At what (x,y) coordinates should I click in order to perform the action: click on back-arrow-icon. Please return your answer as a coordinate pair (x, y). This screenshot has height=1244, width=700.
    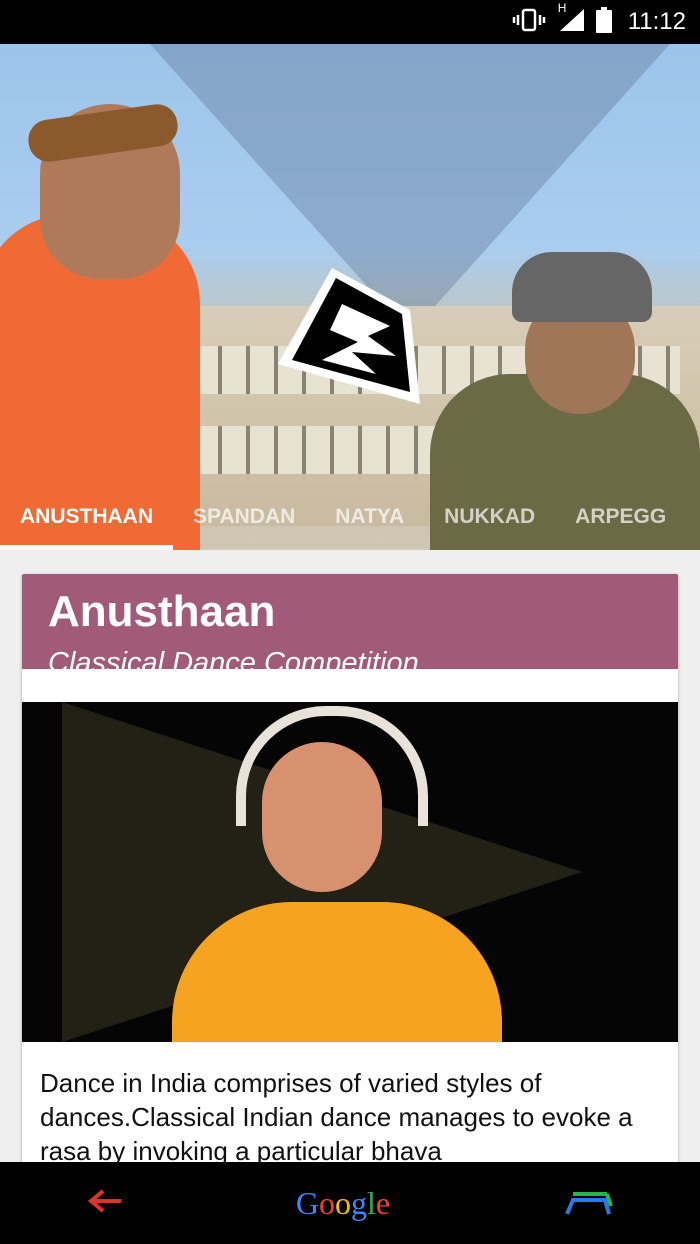
    Looking at the image, I should click on (105, 1203).